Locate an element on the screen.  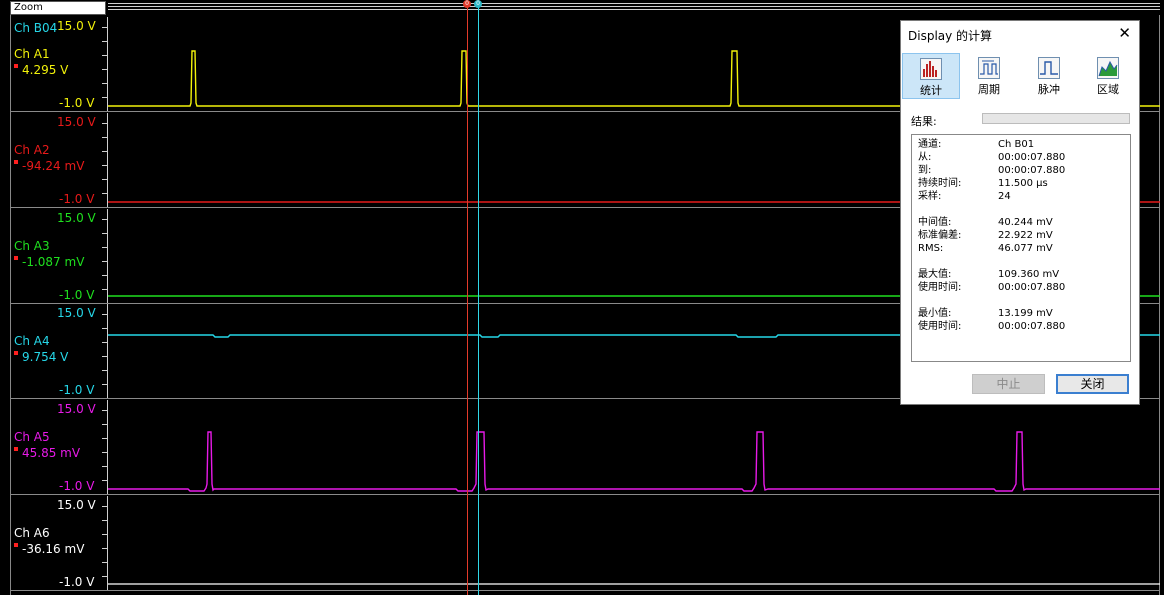
channel-value: 9.754 V is located at coordinates (41, 357).